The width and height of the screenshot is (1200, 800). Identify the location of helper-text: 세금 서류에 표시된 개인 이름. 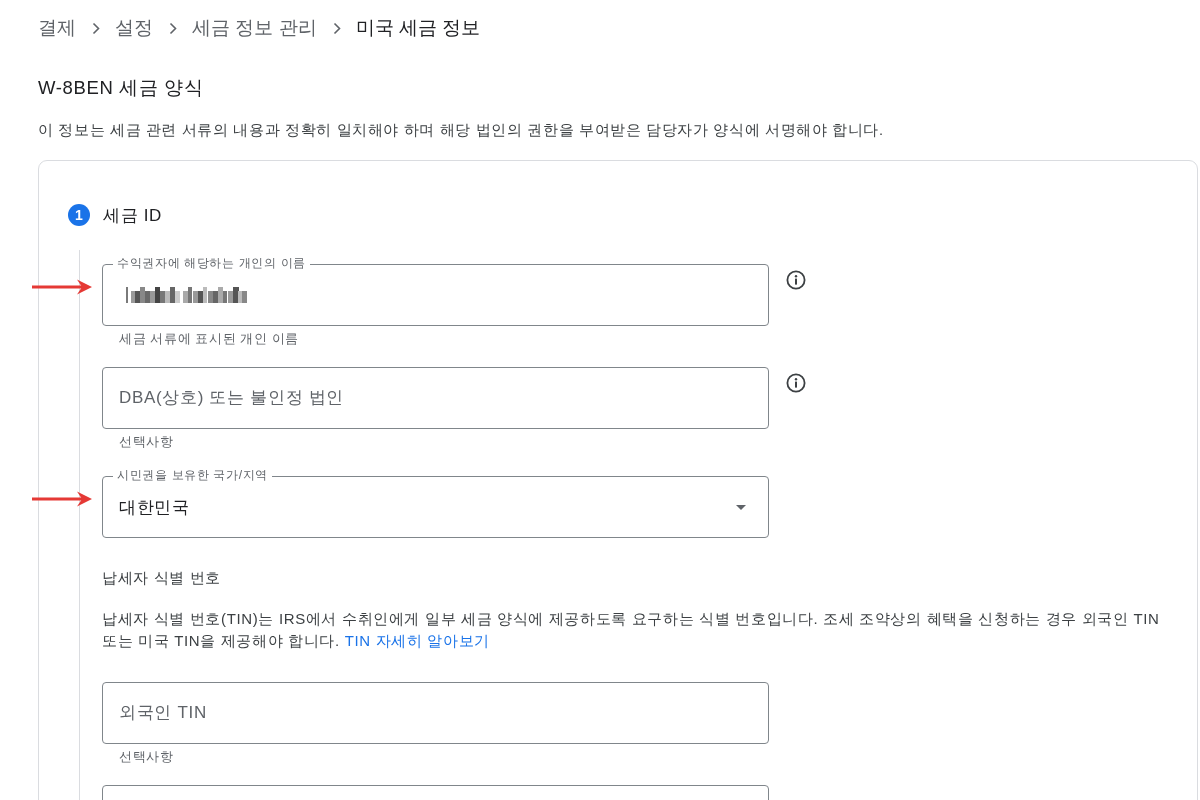
(210, 339).